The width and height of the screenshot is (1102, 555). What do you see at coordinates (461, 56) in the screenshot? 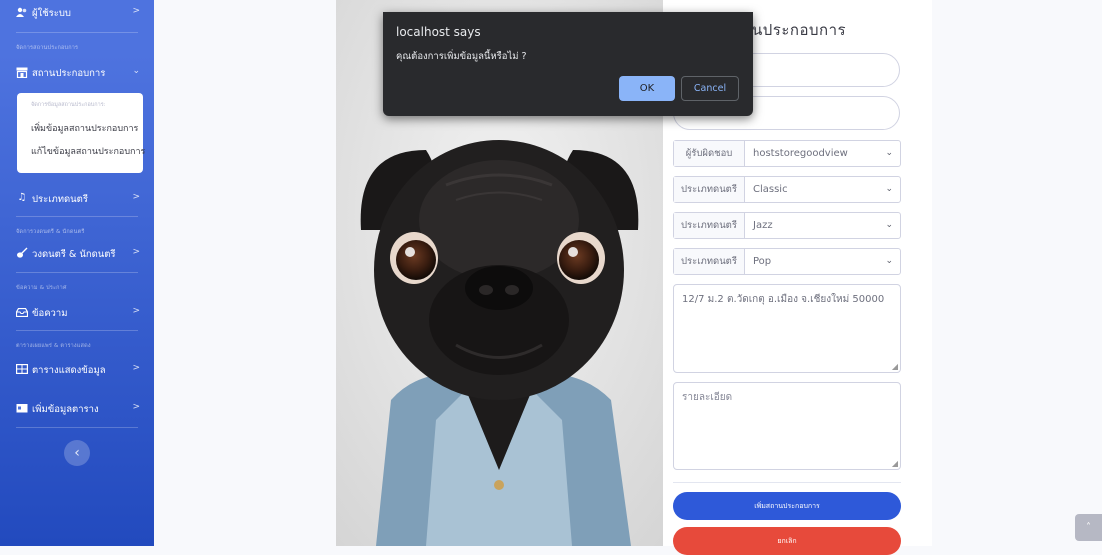
I see `dialog-message: คุณต้องการเพิ่มข้อมูลนี้หรือไม่ ?` at bounding box center [461, 56].